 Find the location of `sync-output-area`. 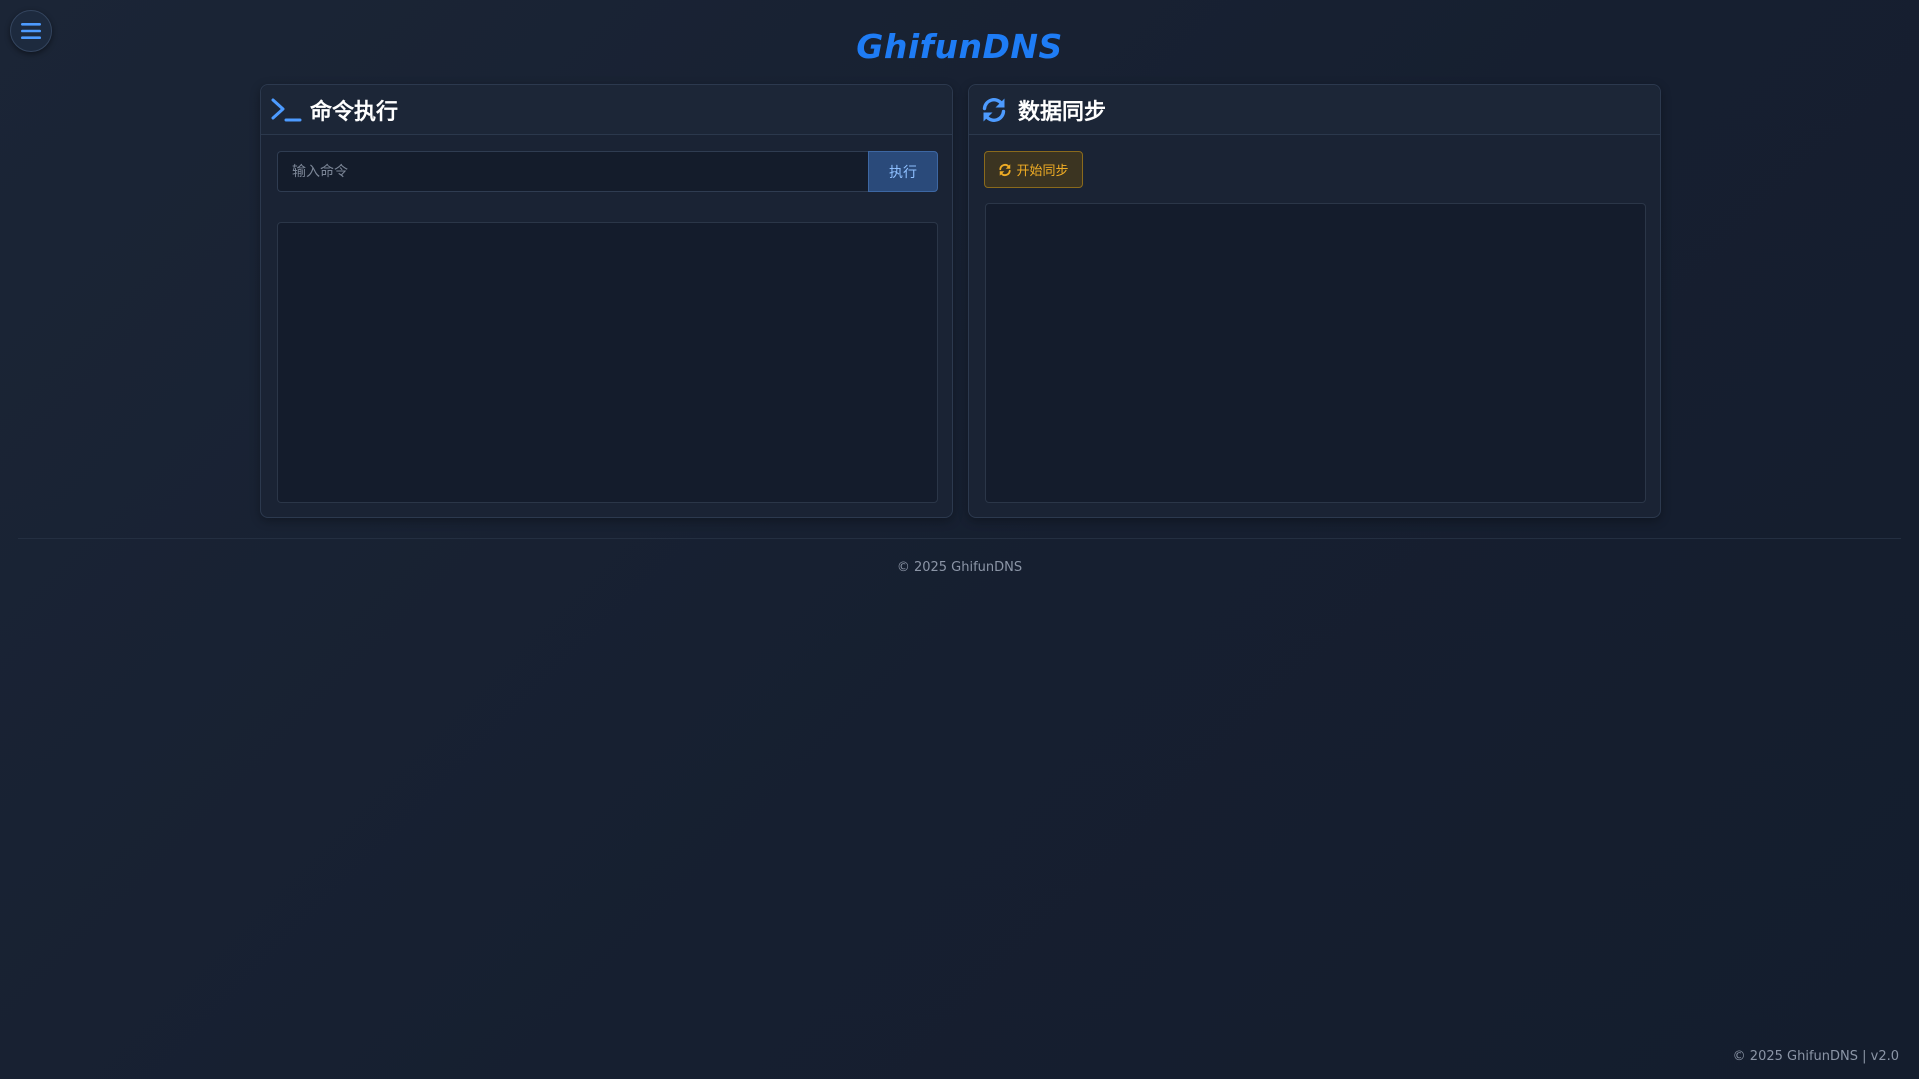

sync-output-area is located at coordinates (1315, 353).